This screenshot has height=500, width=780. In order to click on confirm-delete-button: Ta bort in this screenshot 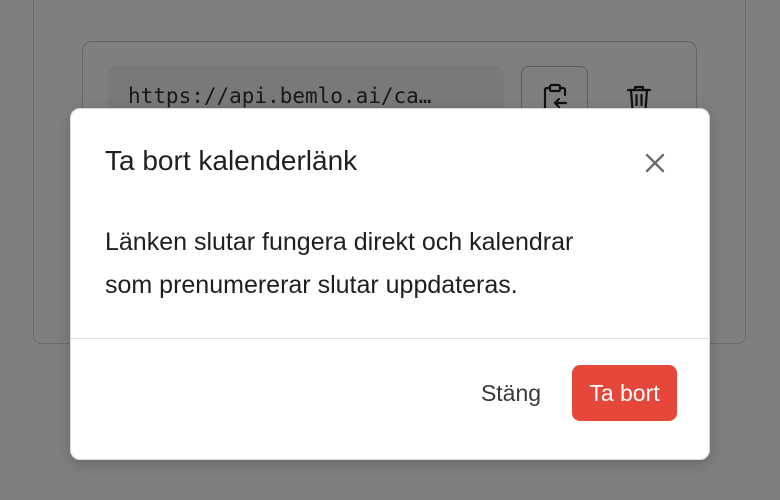, I will do `click(624, 393)`.